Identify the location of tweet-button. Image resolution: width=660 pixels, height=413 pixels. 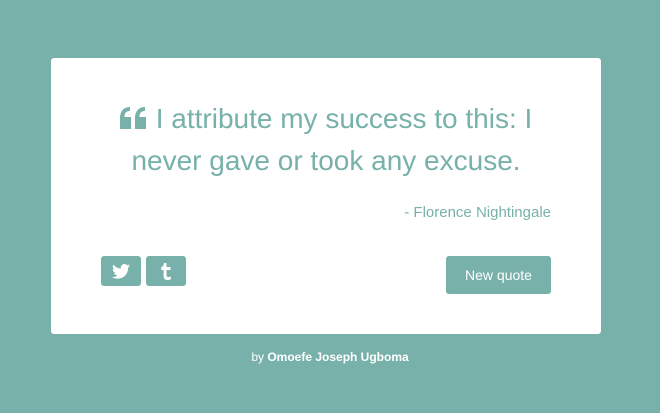
(121, 271).